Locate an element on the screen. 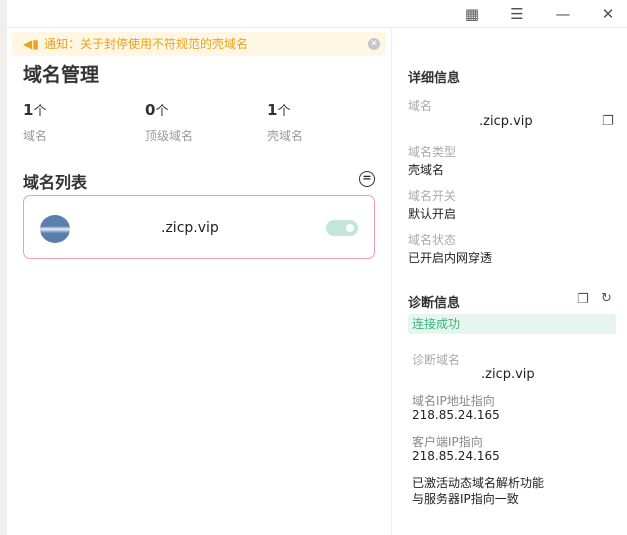 The image size is (627, 535). domain-toggle is located at coordinates (342, 228).